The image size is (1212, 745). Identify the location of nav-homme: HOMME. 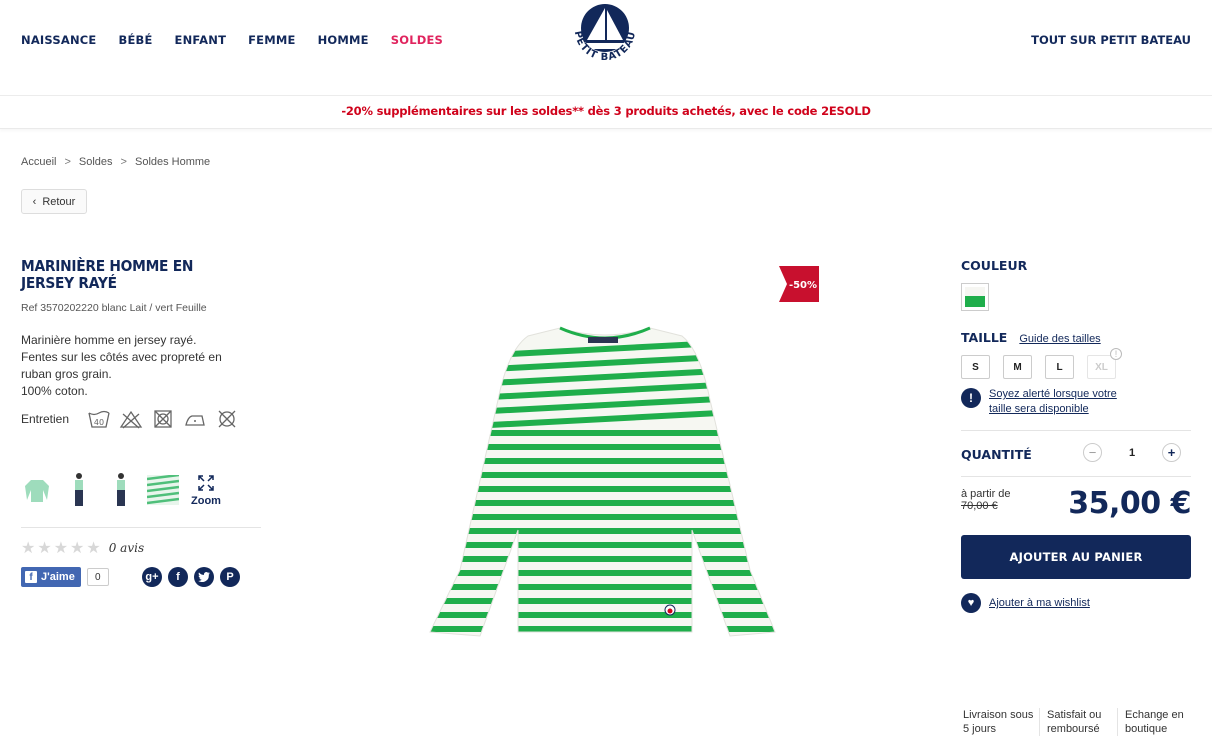
(343, 40).